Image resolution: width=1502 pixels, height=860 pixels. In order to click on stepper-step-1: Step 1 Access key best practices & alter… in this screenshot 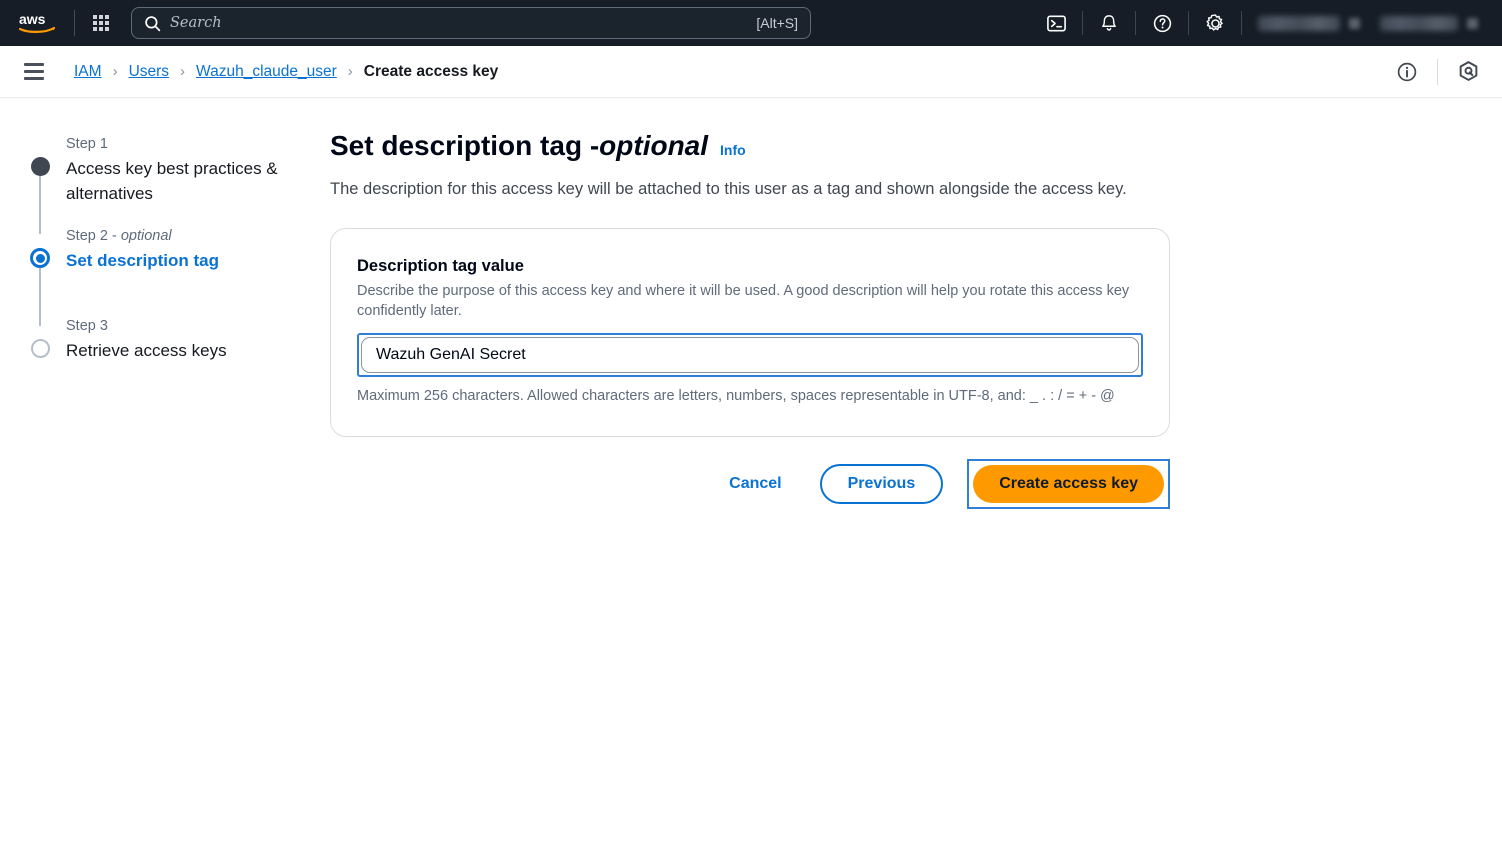, I will do `click(180, 184)`.